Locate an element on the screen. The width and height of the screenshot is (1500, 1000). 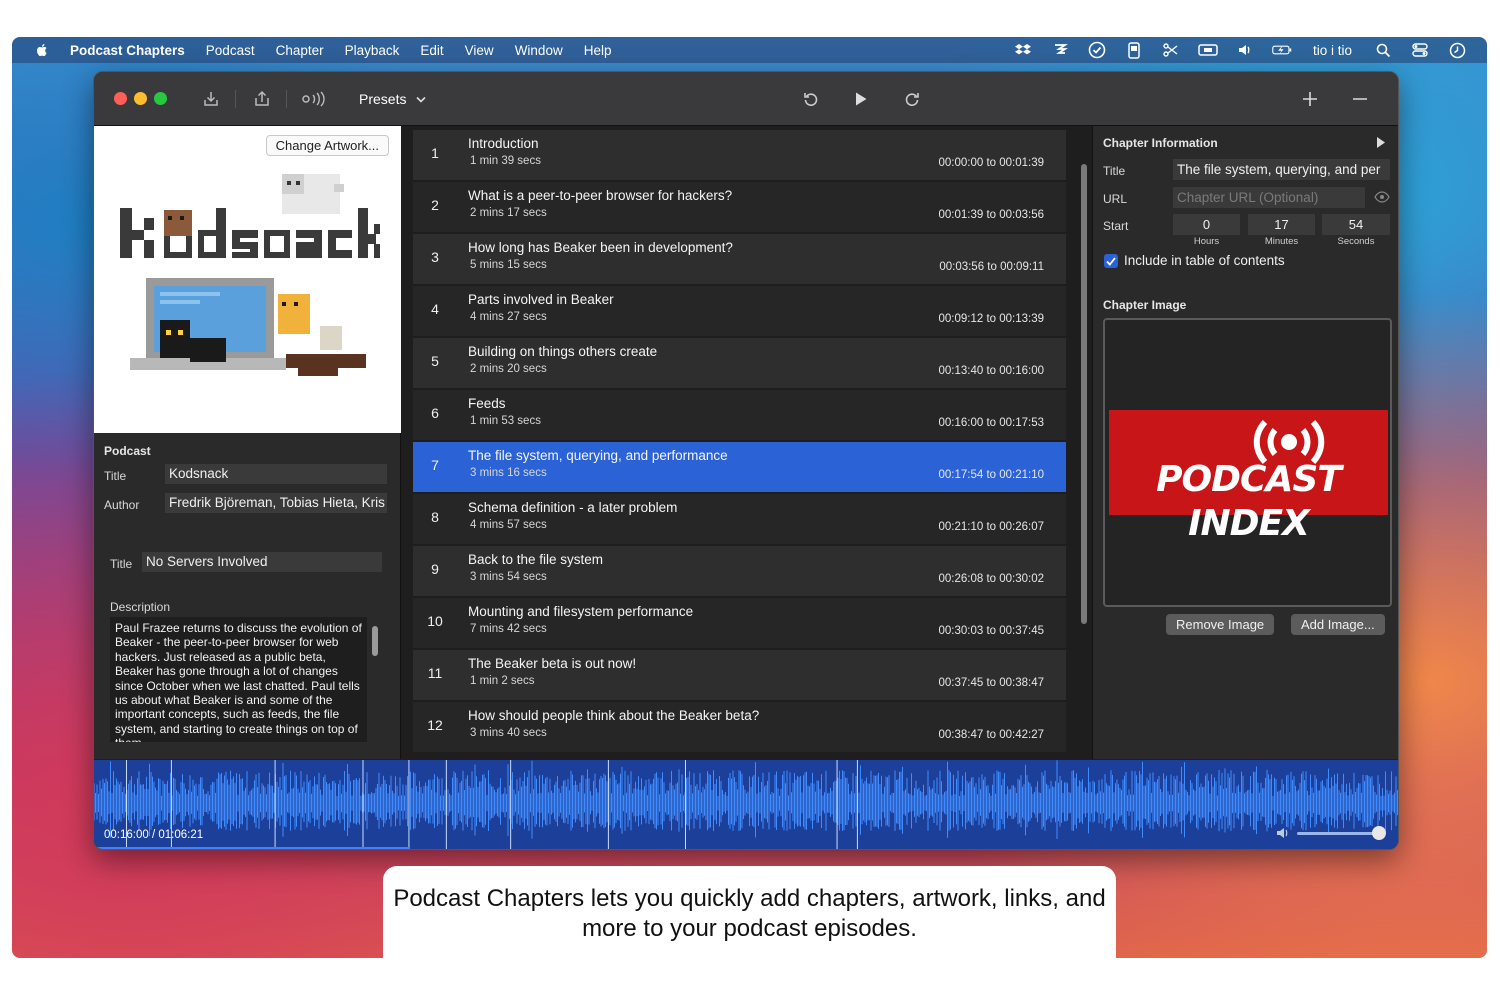
chapter-row: 6 Feeds 1 min 53 secs 00:16:00 to 00:17:53 is located at coordinates (739, 415).